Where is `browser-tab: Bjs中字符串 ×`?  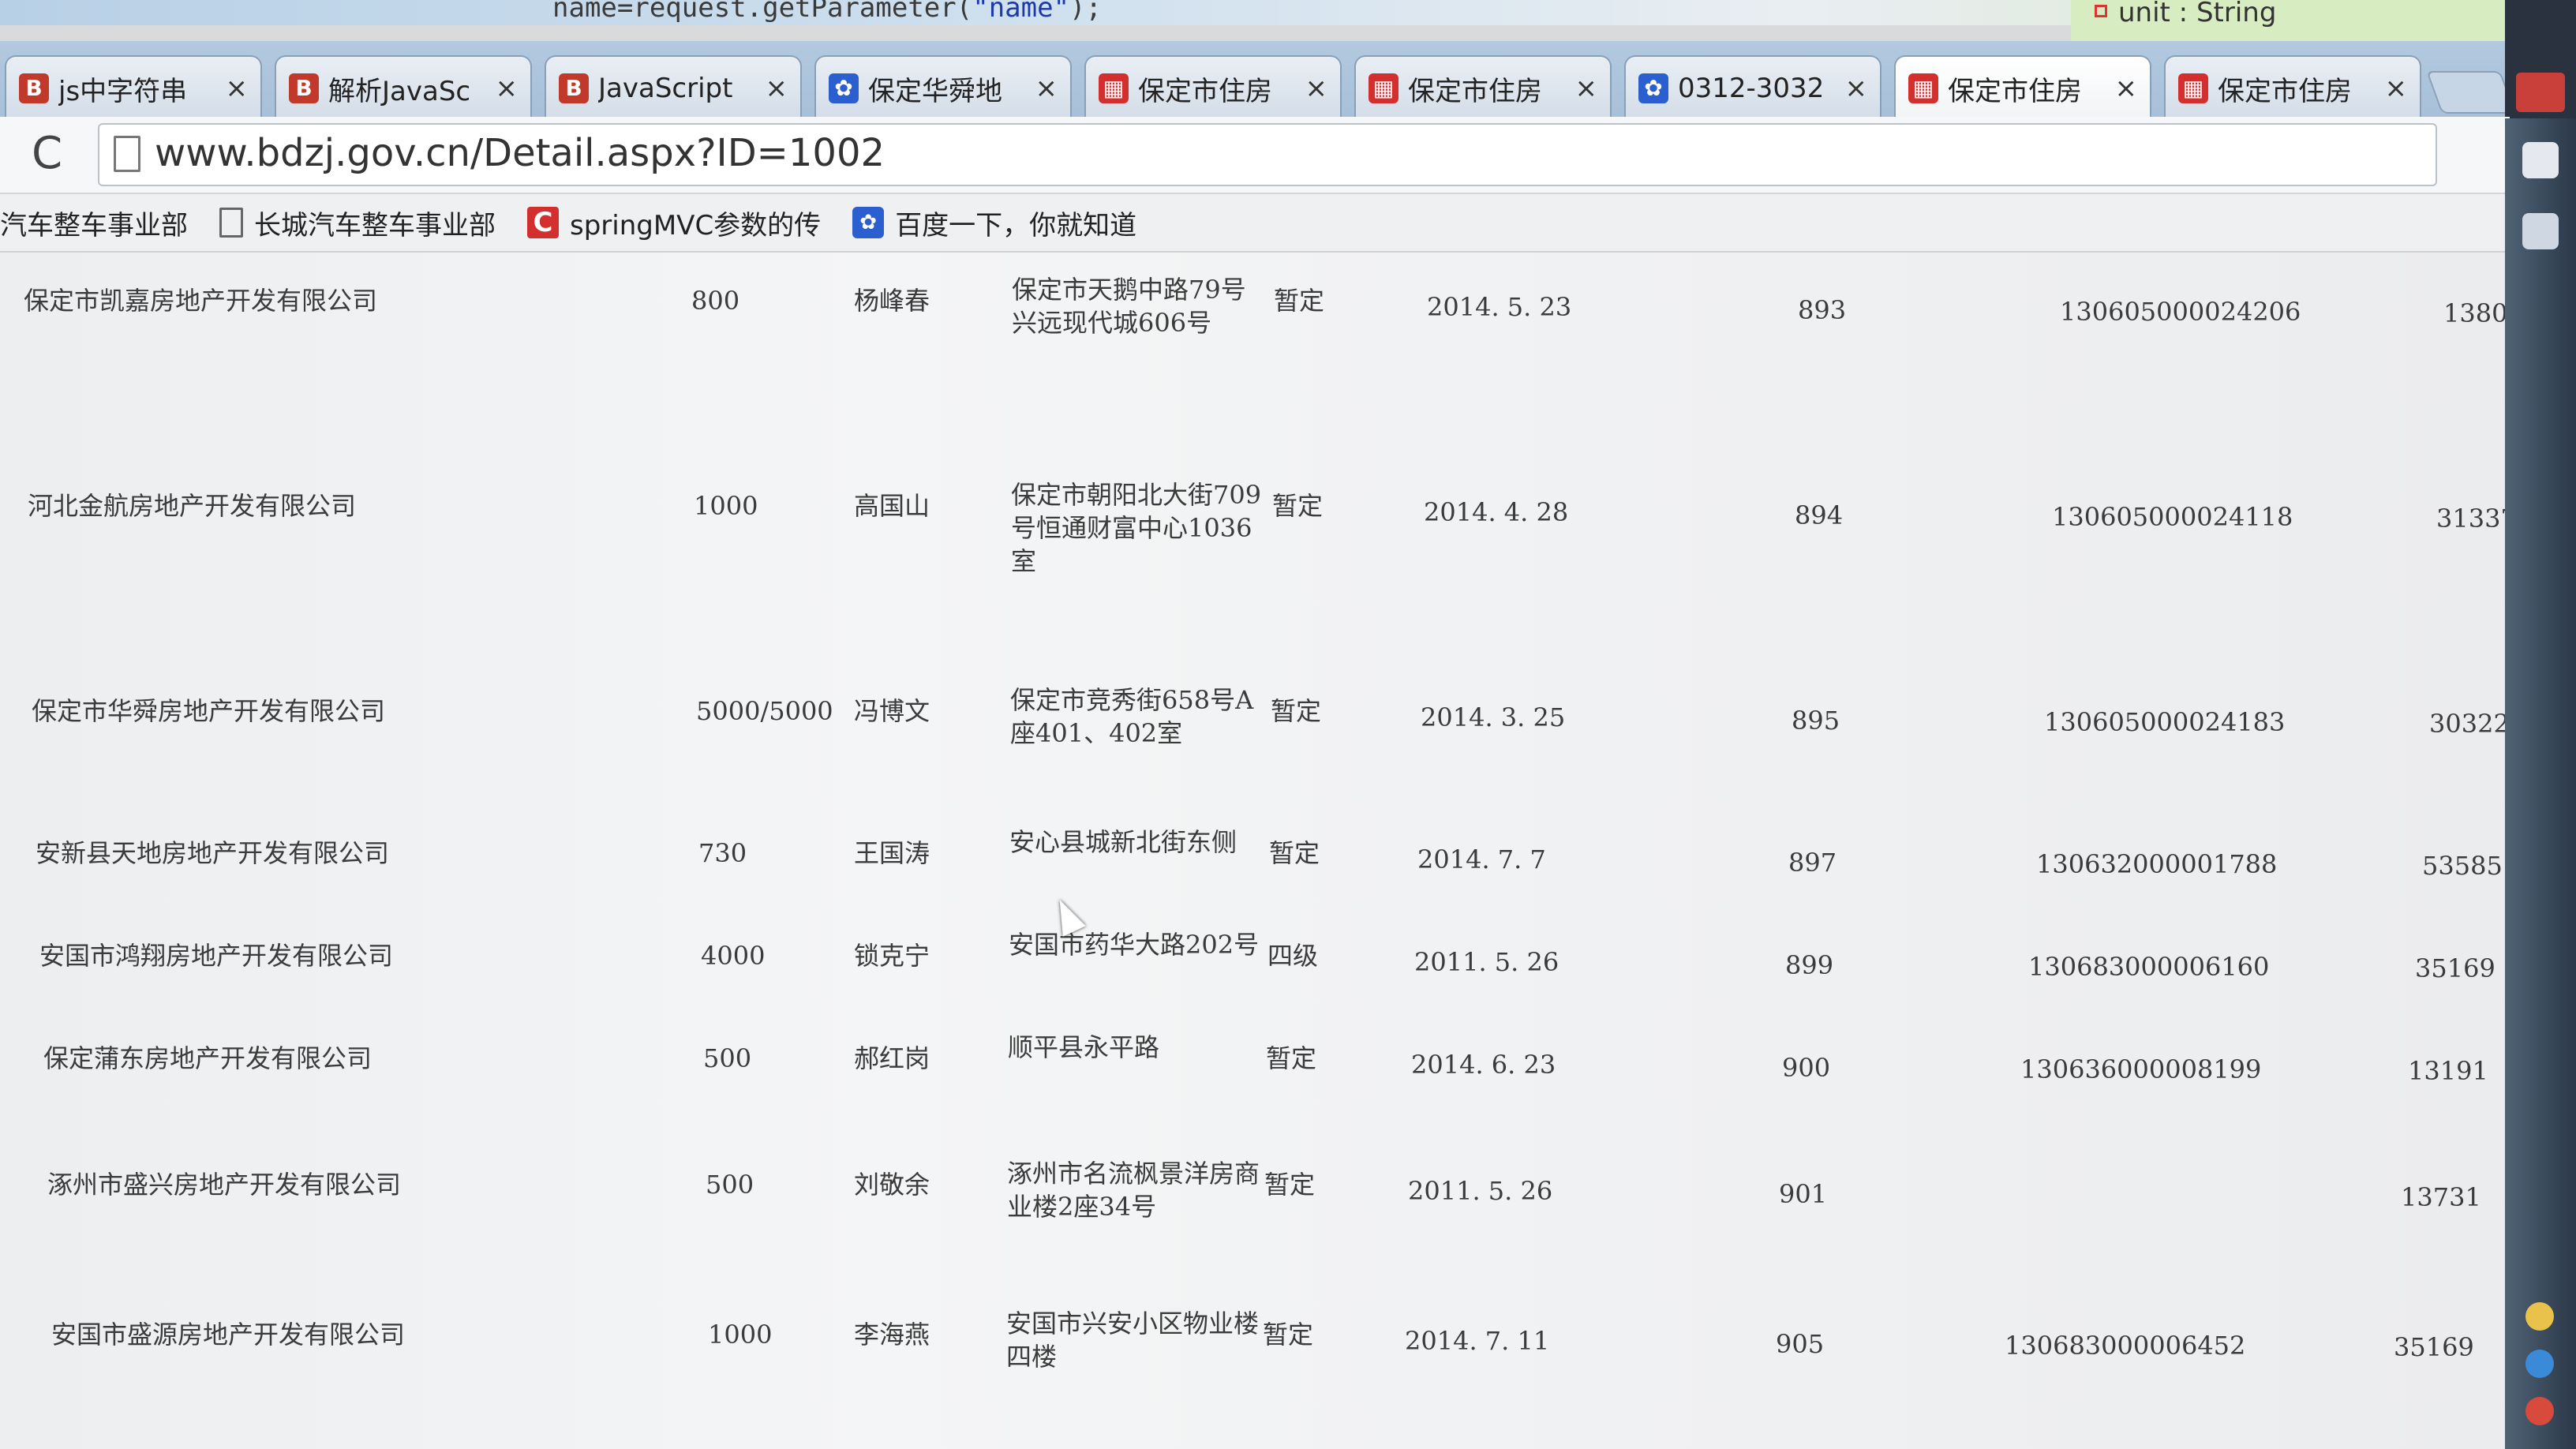 browser-tab: Bjs中字符串 × is located at coordinates (133, 87).